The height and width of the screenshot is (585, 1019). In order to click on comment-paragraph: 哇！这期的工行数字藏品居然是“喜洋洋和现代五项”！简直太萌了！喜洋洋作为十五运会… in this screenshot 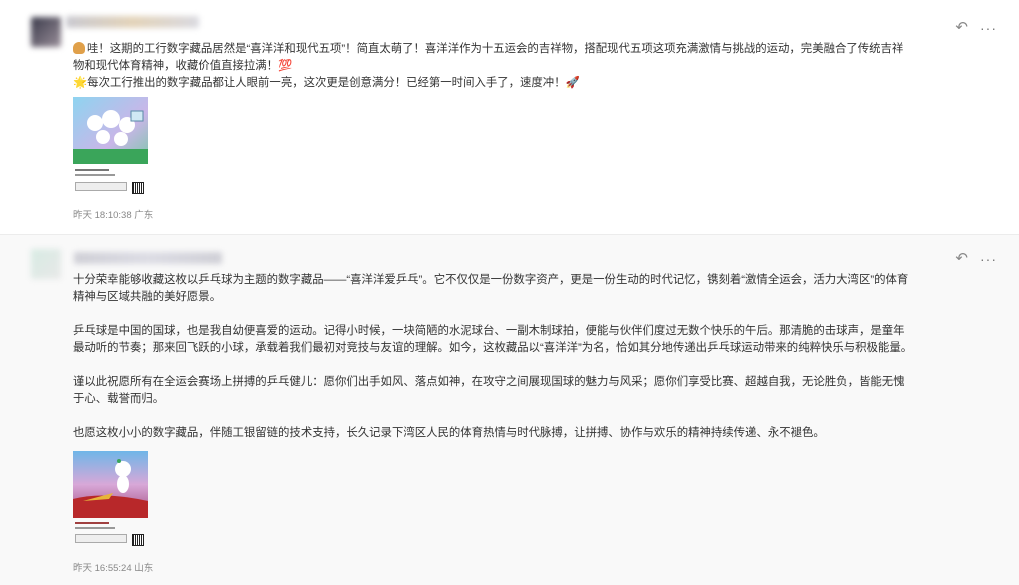, I will do `click(488, 57)`.